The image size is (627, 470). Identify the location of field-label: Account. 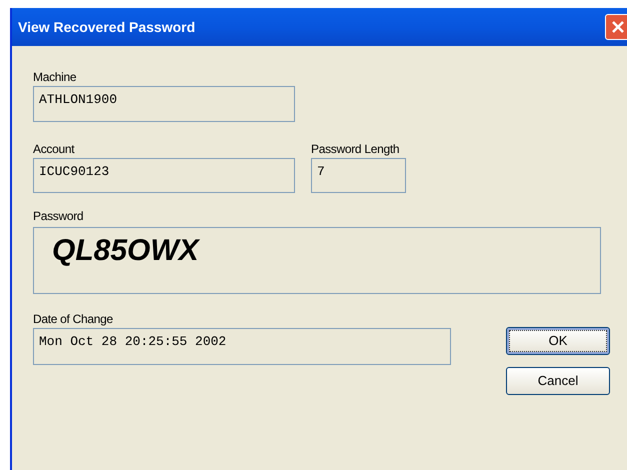
(54, 149).